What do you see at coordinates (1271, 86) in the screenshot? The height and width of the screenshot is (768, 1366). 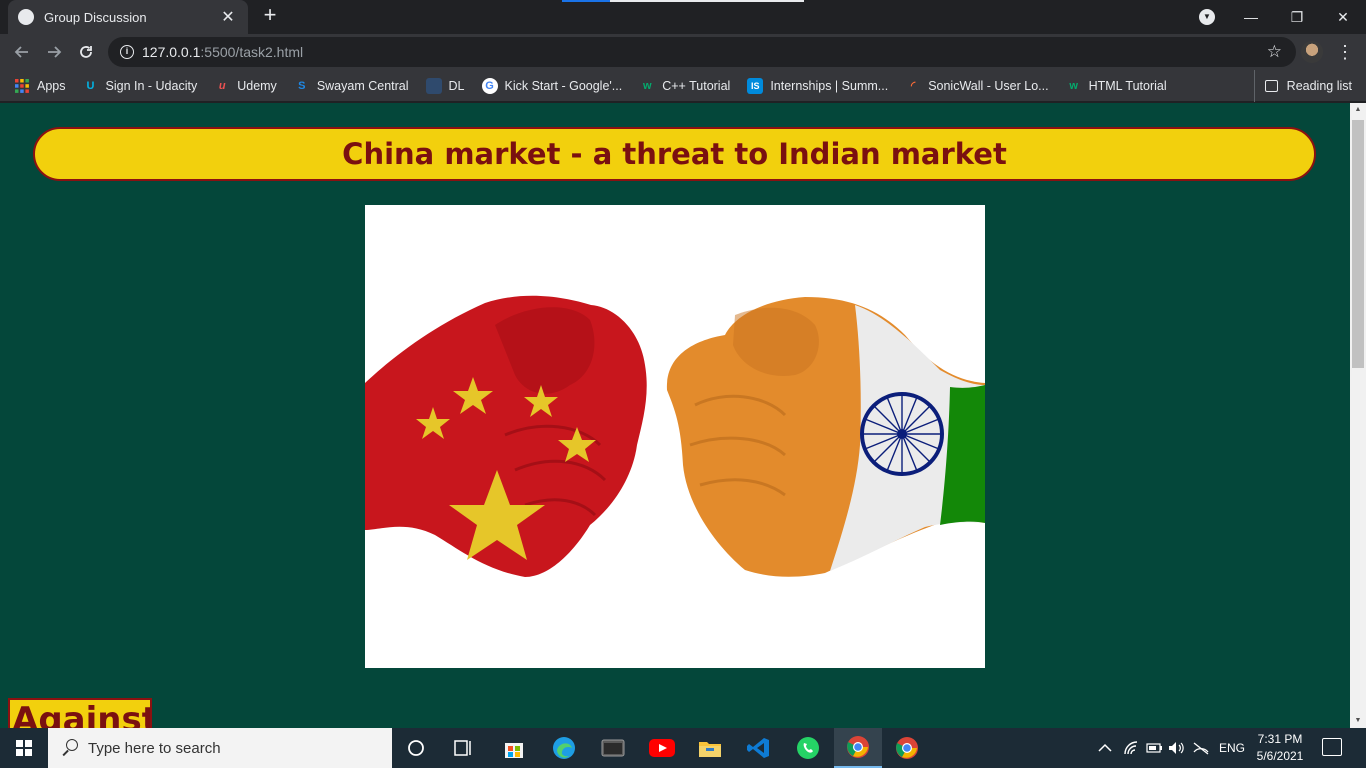 I see `reading-list-icon` at bounding box center [1271, 86].